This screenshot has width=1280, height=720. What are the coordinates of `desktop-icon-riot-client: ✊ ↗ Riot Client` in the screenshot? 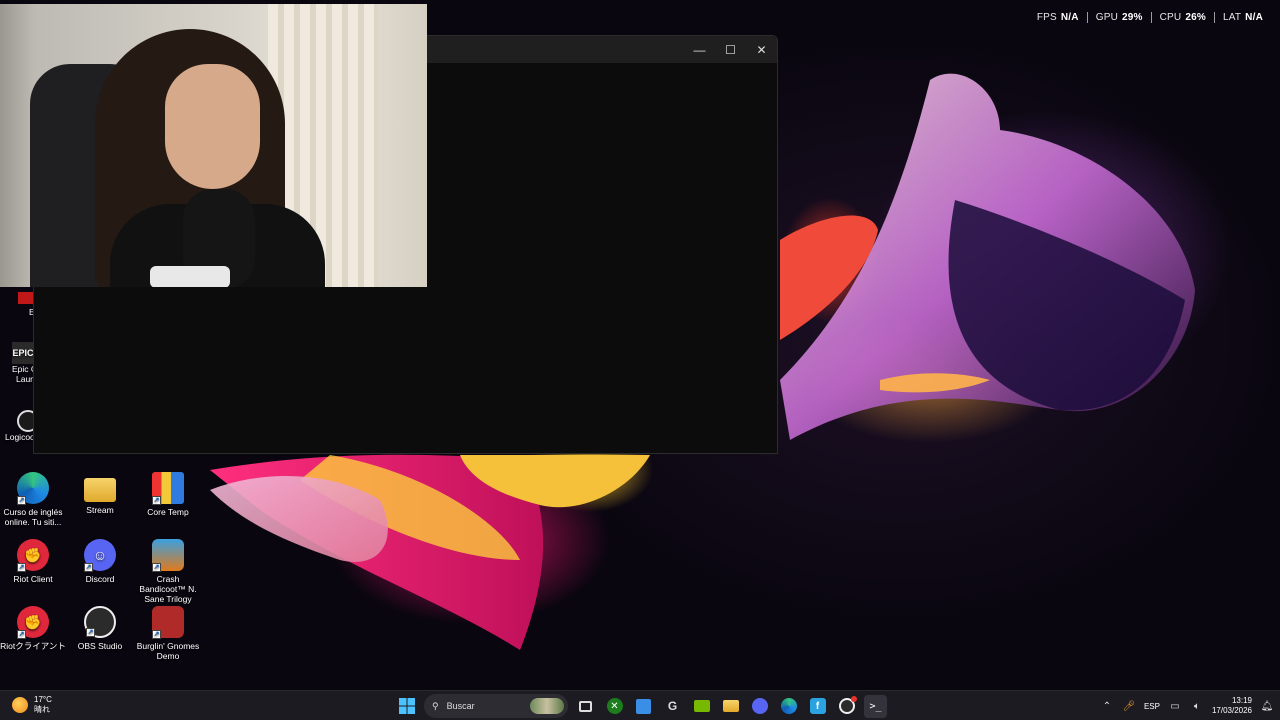 It's located at (33, 561).